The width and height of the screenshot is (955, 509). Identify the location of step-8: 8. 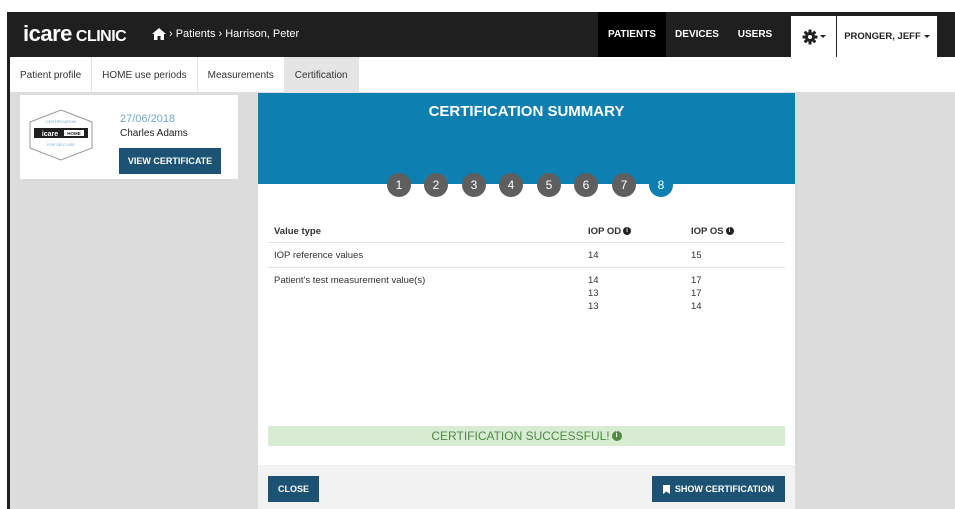
(661, 185).